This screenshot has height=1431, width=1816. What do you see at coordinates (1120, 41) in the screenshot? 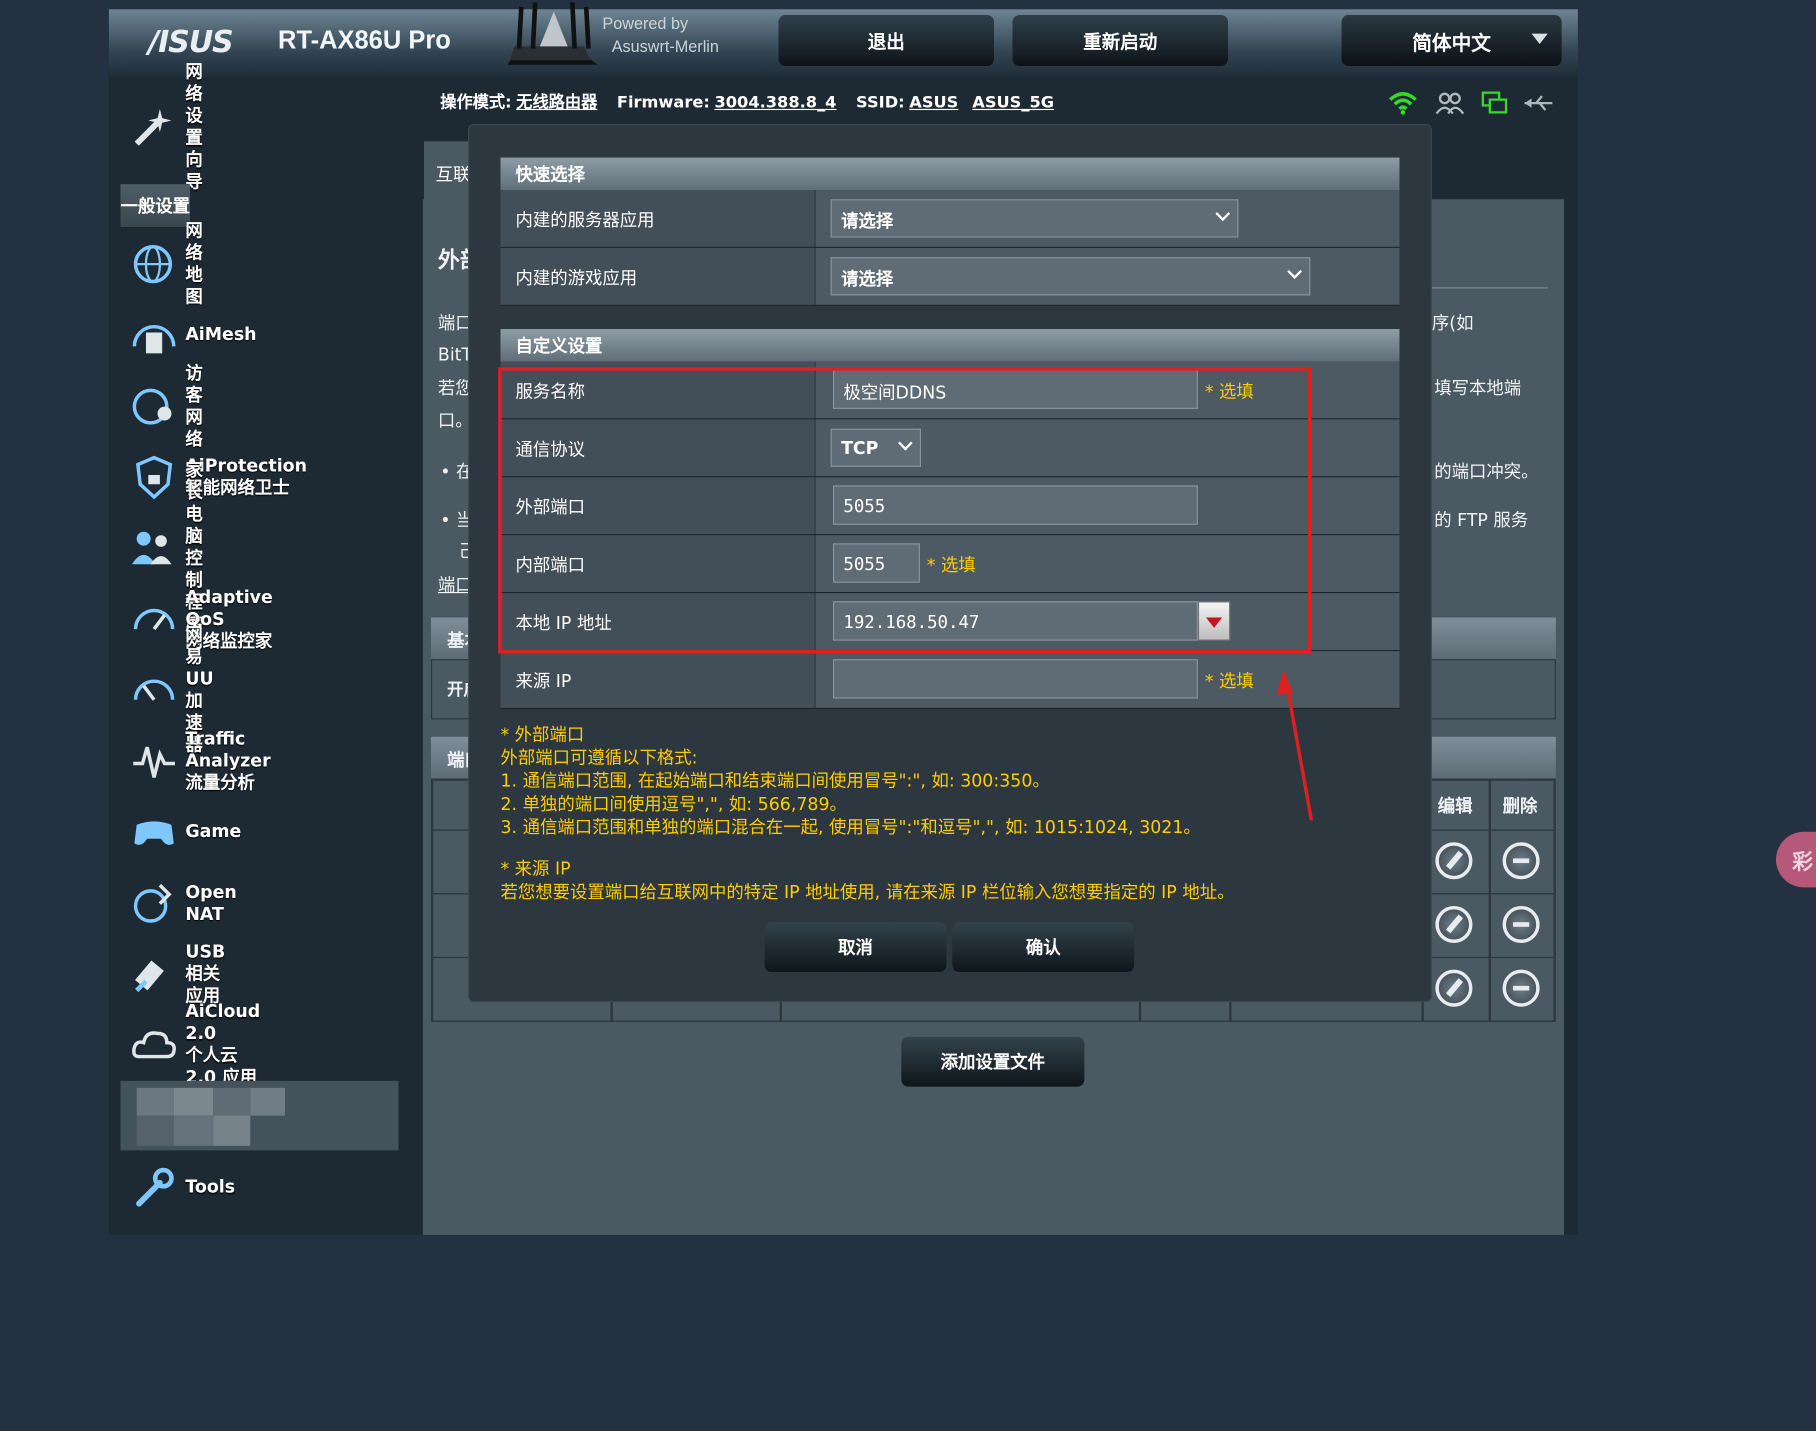
I see `reboot-button: 重新启动` at bounding box center [1120, 41].